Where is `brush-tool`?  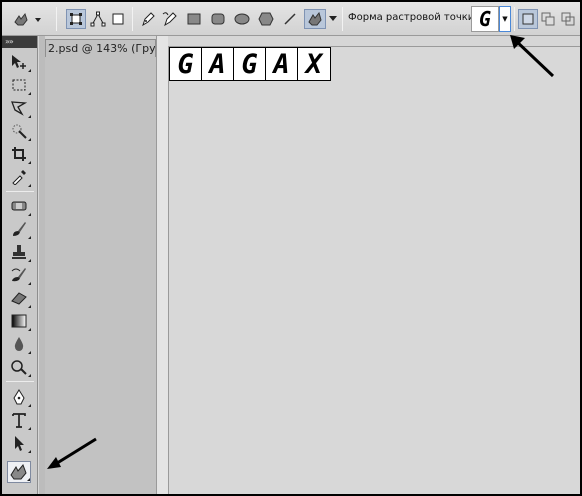 brush-tool is located at coordinates (19, 229).